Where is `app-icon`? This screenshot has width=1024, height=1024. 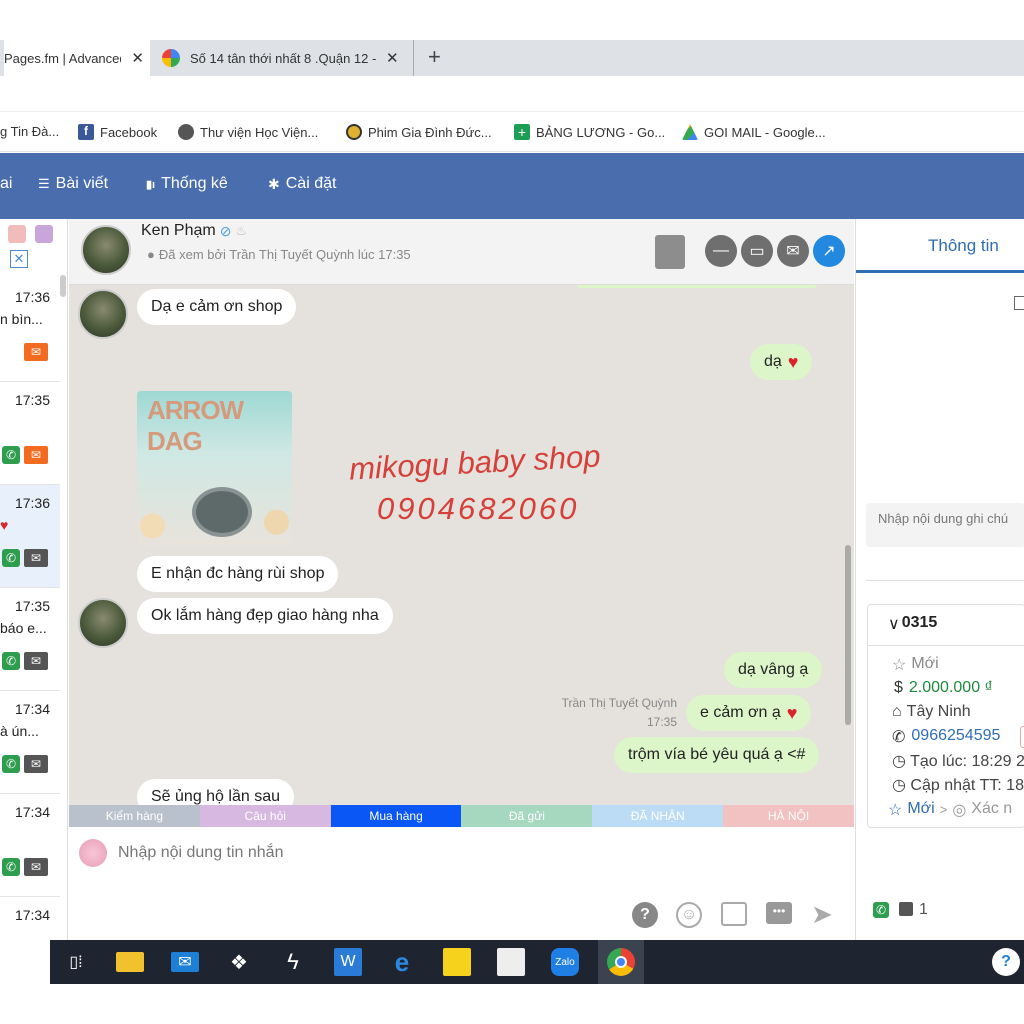
app-icon is located at coordinates (511, 962).